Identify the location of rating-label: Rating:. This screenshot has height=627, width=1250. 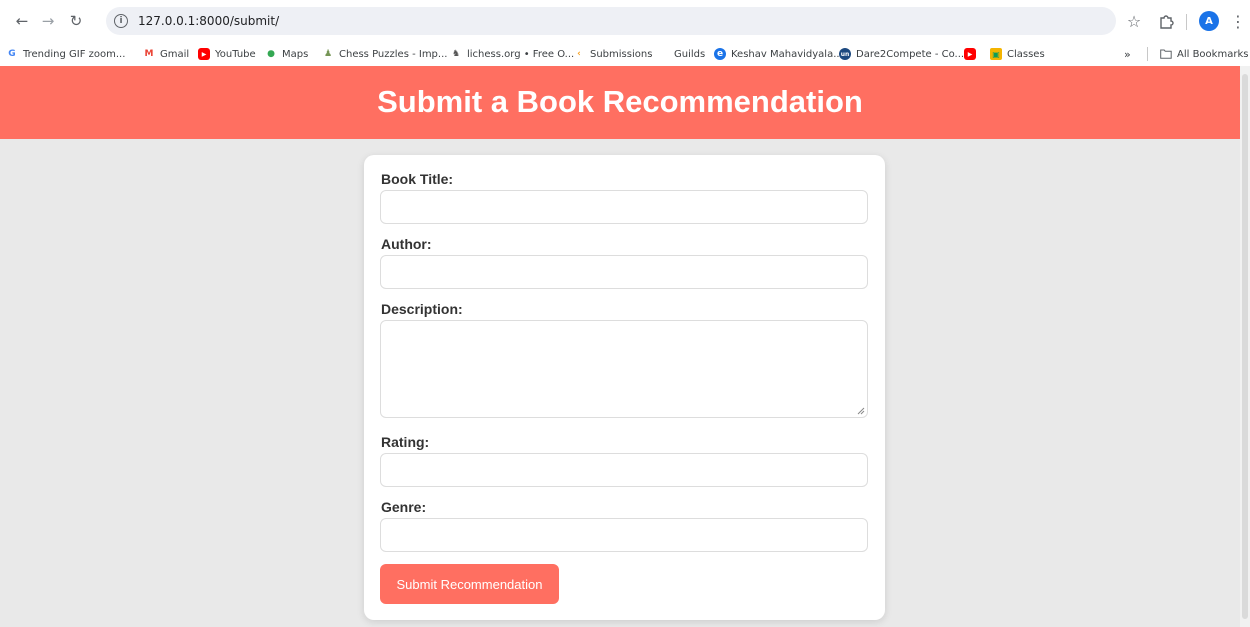
(405, 442).